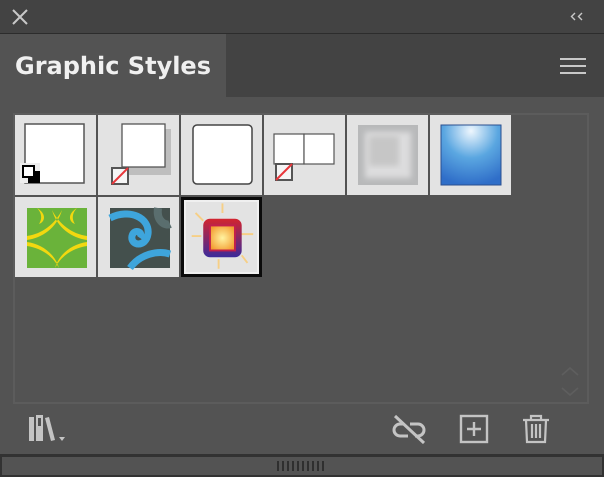  What do you see at coordinates (573, 65) in the screenshot?
I see `menu-icon` at bounding box center [573, 65].